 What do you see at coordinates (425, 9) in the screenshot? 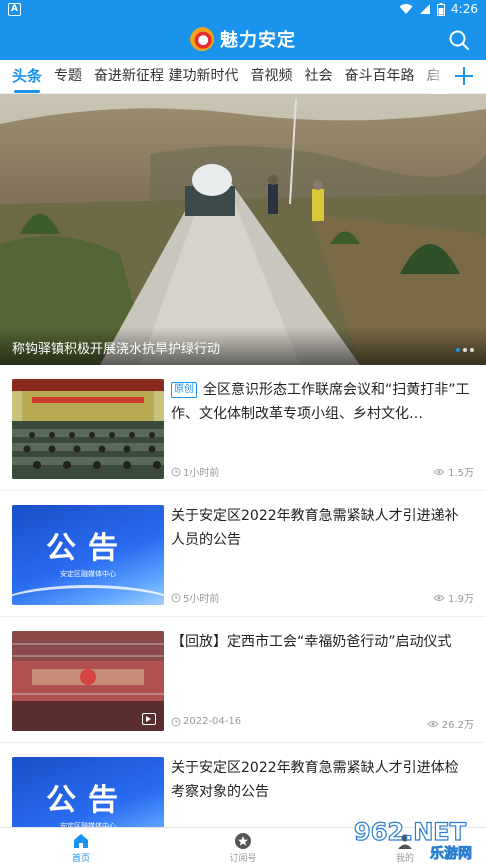
I see `signal-icon` at bounding box center [425, 9].